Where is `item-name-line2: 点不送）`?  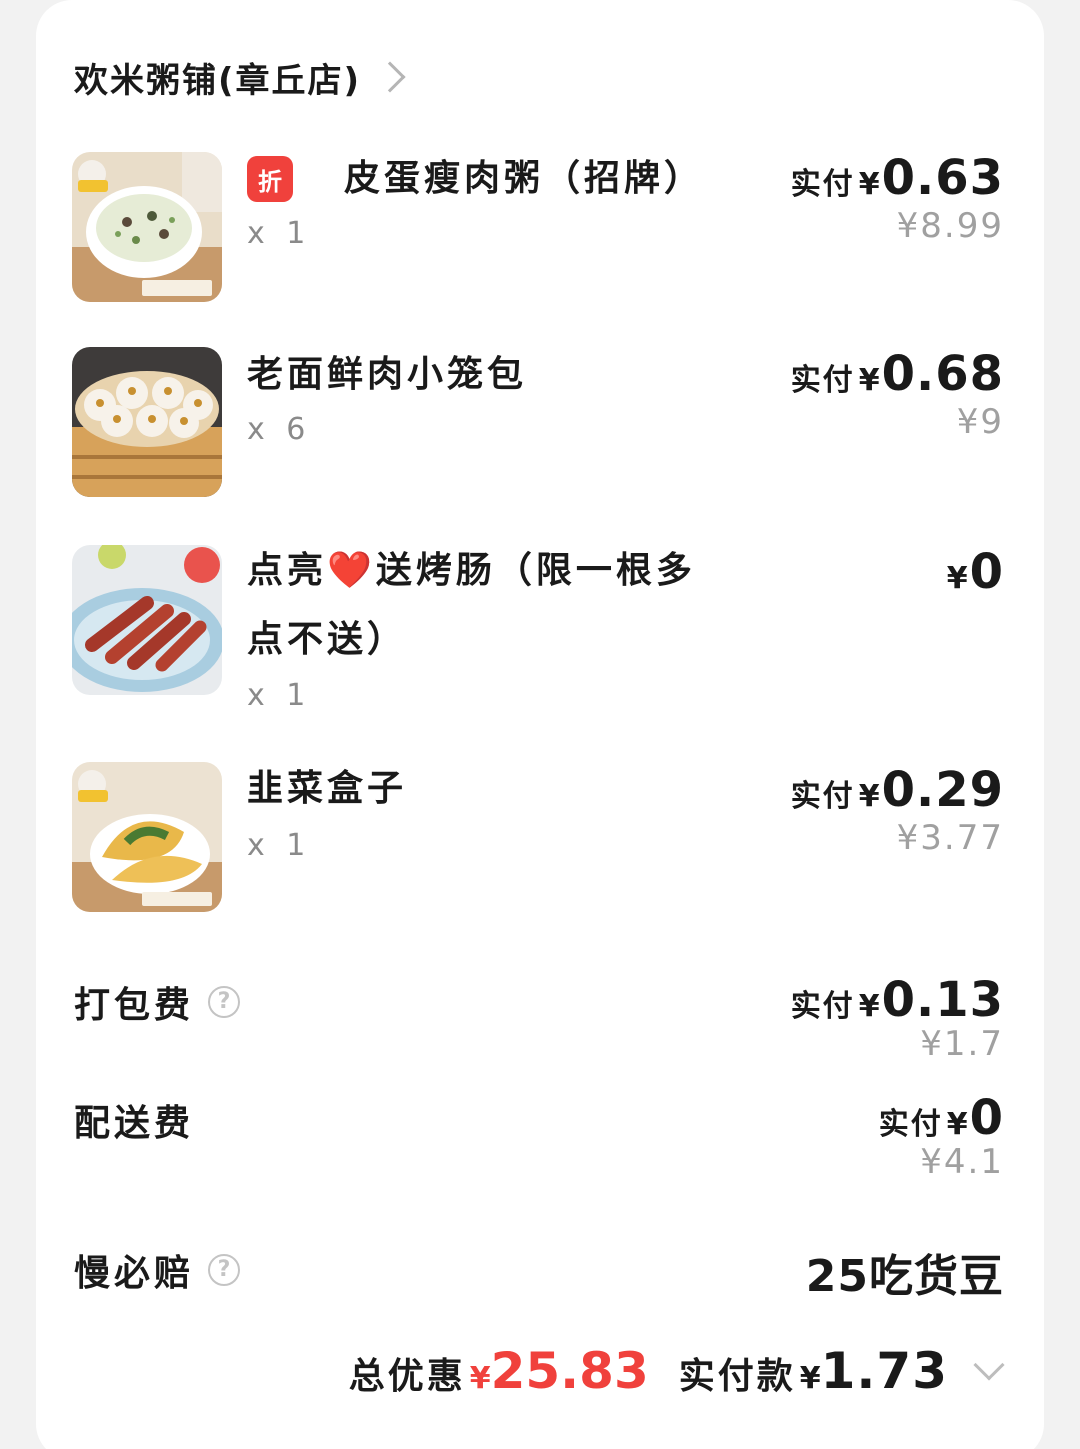
item-name-line2: 点不送） is located at coordinates (327, 639).